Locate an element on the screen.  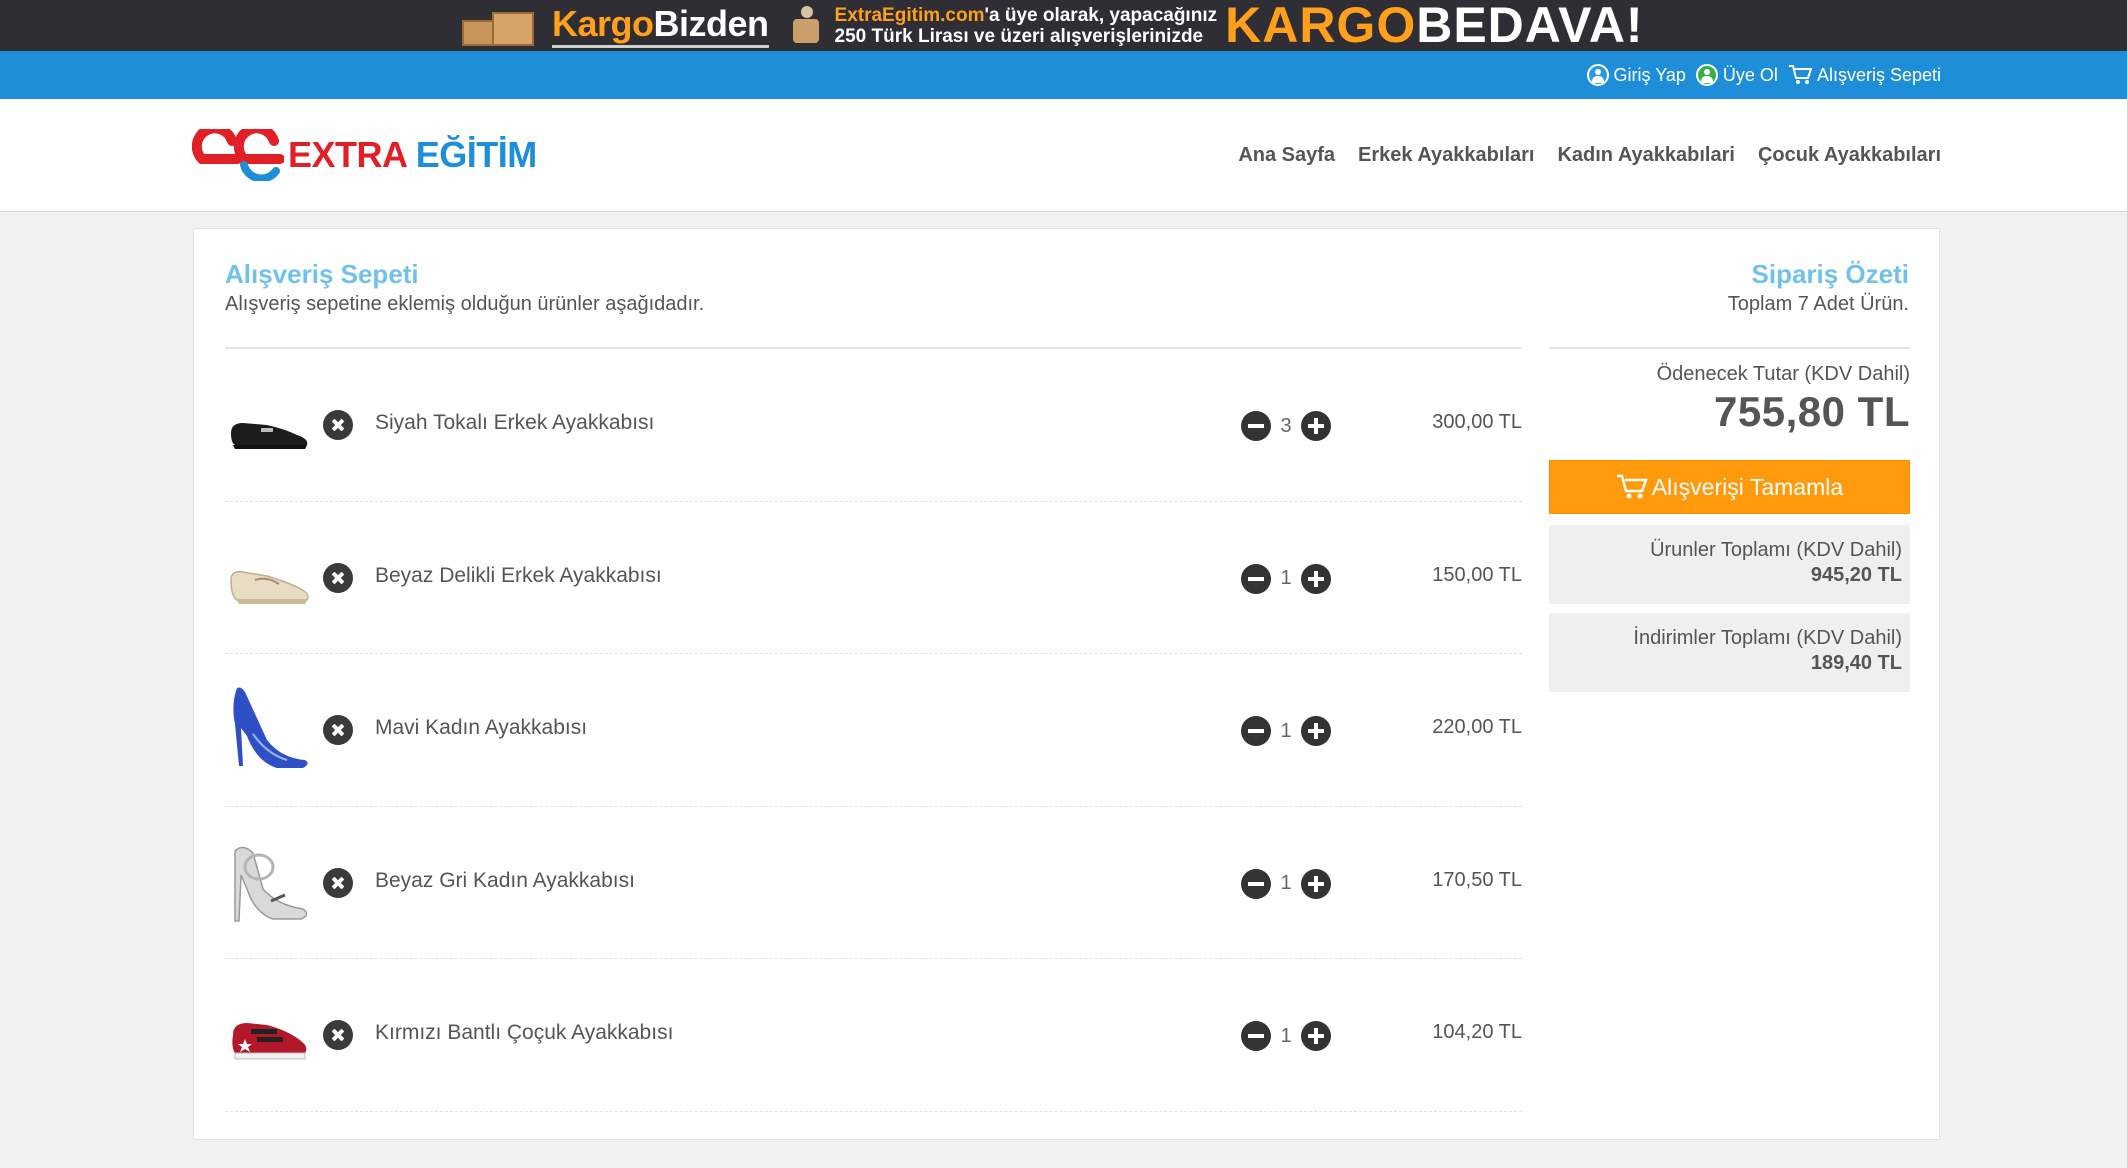
summary-title: Sipariş Özeti is located at coordinates (1830, 274).